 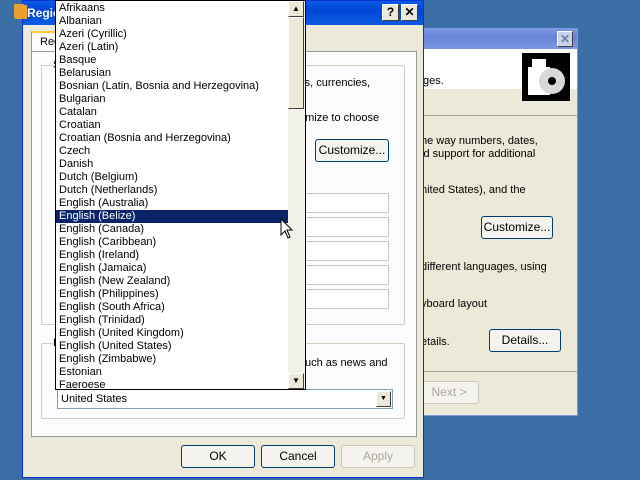 I want to click on scroll-up-icon: ▲, so click(x=296, y=9).